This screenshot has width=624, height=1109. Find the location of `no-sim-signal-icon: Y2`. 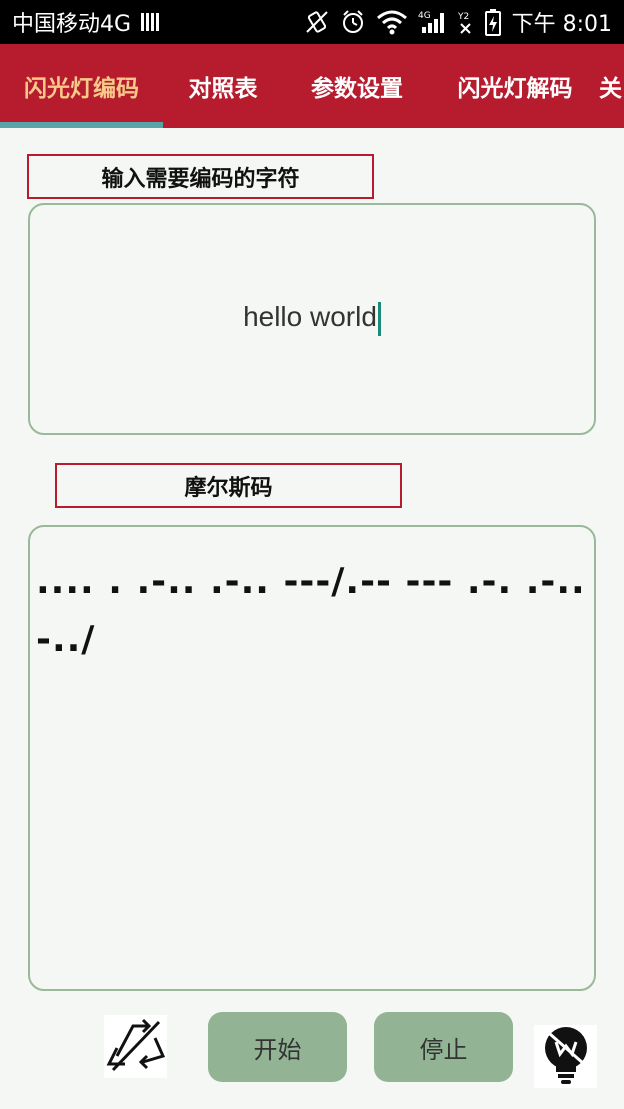

no-sim-signal-icon: Y2 is located at coordinates (466, 22).